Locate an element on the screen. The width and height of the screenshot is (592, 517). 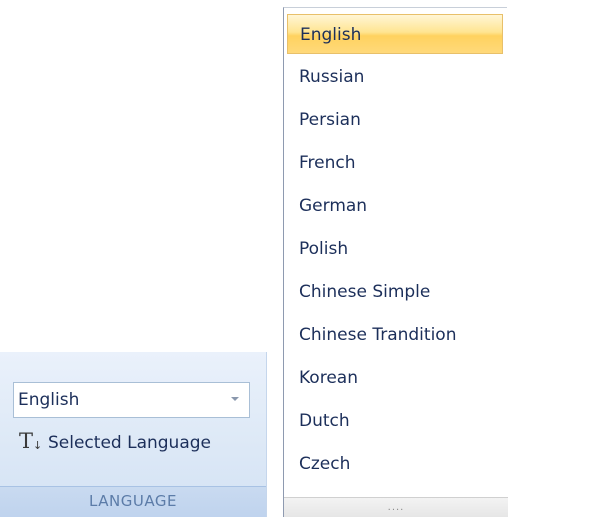
list-item-chinese-simple: Chinese Simple is located at coordinates (395, 292).